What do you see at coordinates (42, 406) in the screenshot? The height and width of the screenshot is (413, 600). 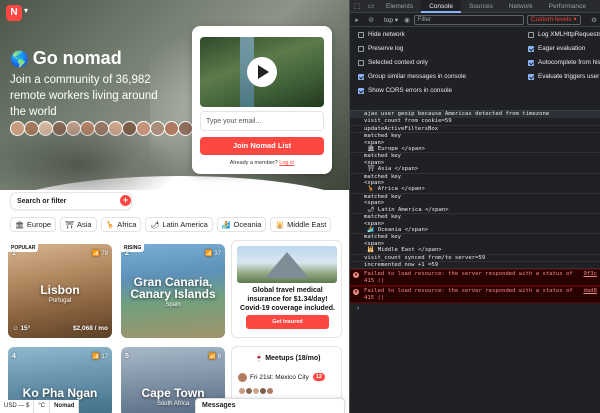 I see `temperature-unit-toggle: °C` at bounding box center [42, 406].